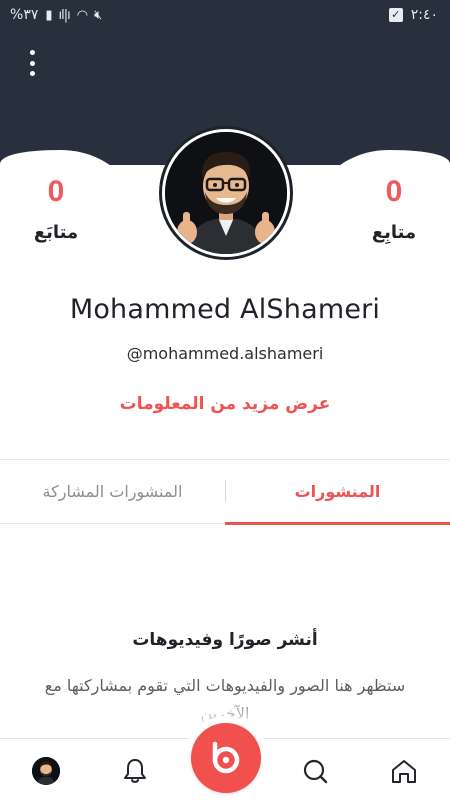 The height and width of the screenshot is (800, 450). I want to click on status-bar: %٣٧ ▮ ıl|ı ◠ 🔇︎ ✓ ٢:٤٠, so click(225, 16).